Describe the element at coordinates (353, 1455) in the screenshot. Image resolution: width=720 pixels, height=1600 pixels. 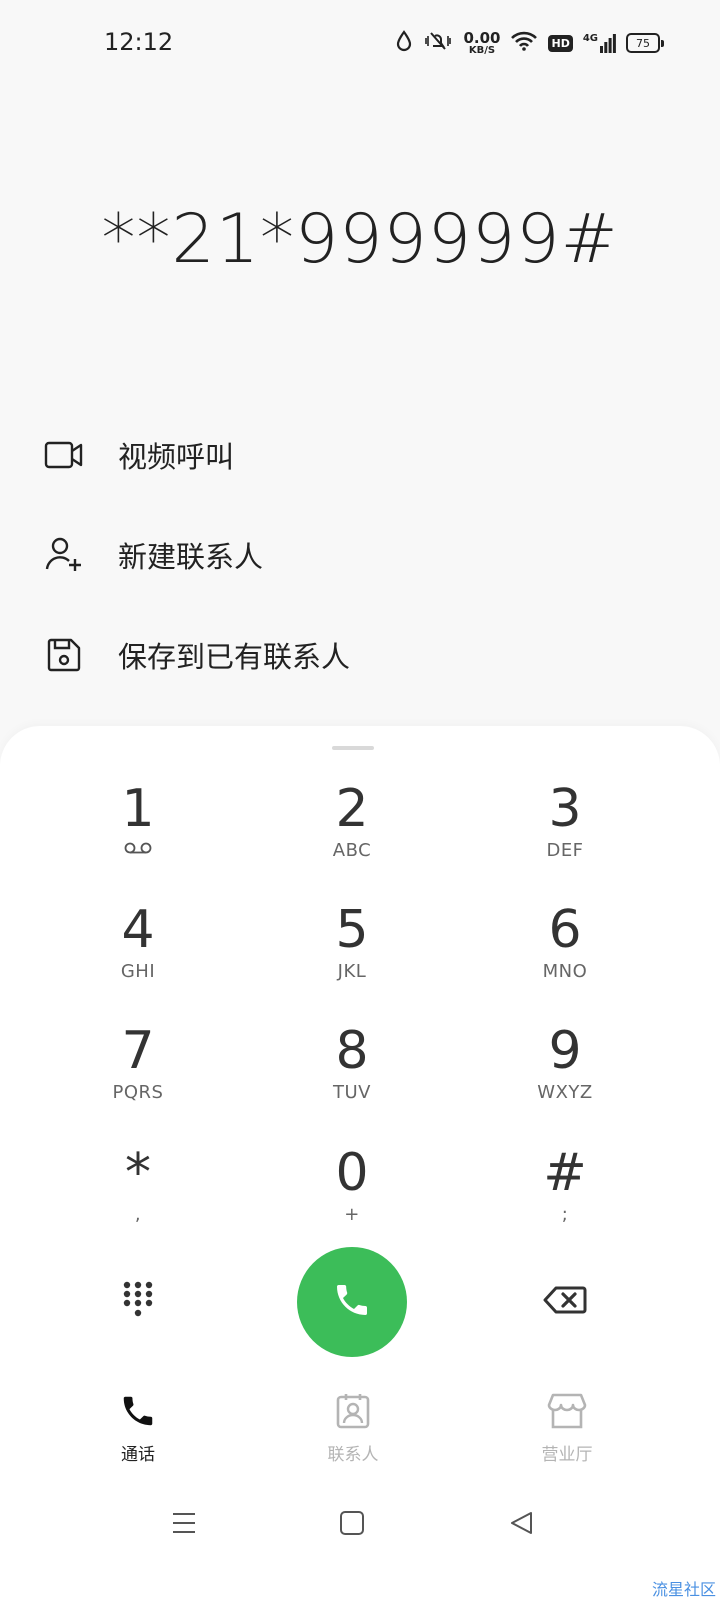
I see `tab-contacts-label: 联系人` at that location.